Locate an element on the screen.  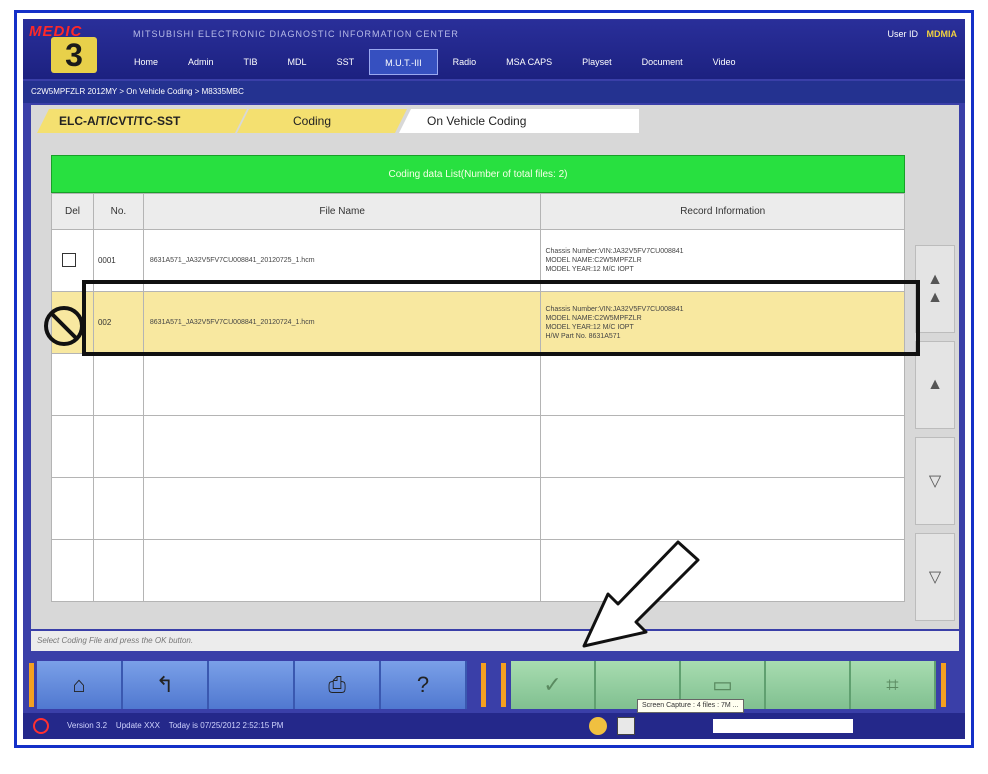
no-cell: 002 is located at coordinates (118, 322).